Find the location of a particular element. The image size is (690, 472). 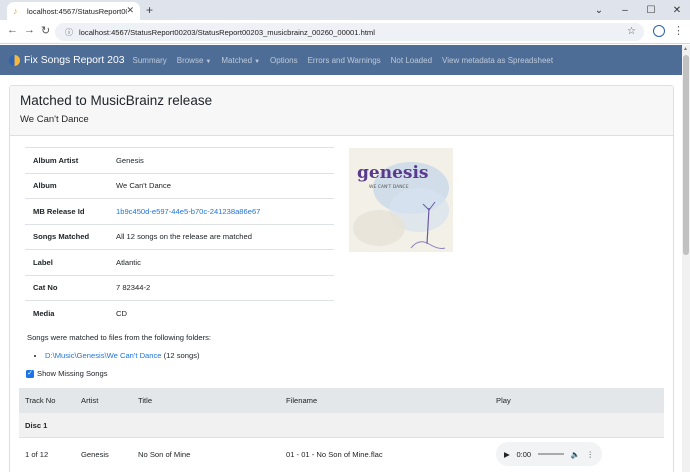

show-missing-songs: ✓ Show Missing Songs is located at coordinates (67, 373).